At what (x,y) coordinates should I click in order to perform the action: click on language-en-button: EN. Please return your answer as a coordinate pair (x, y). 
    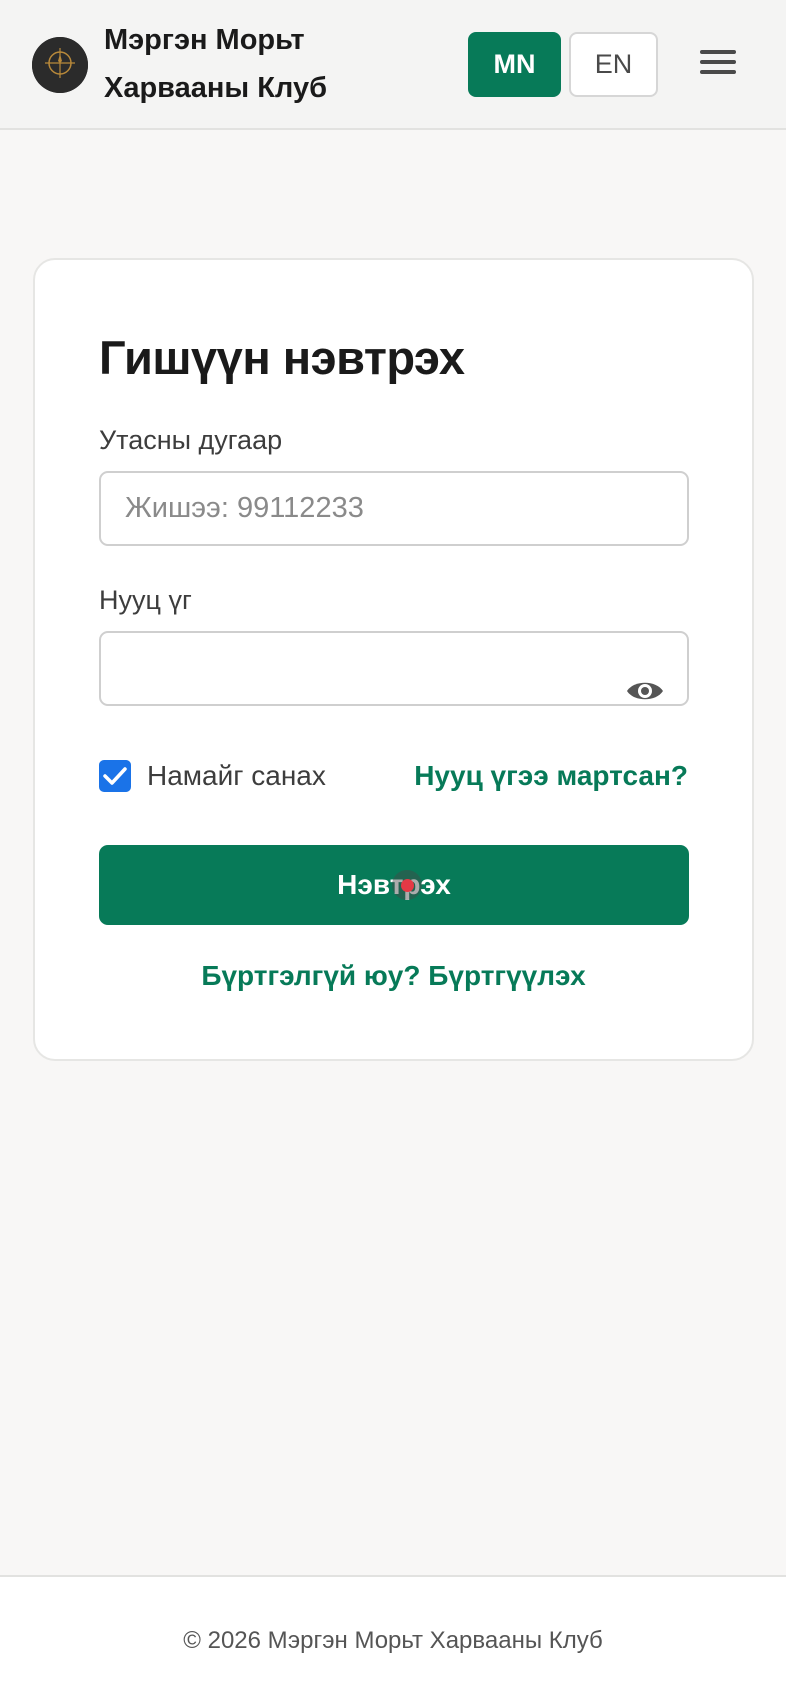
    Looking at the image, I should click on (613, 64).